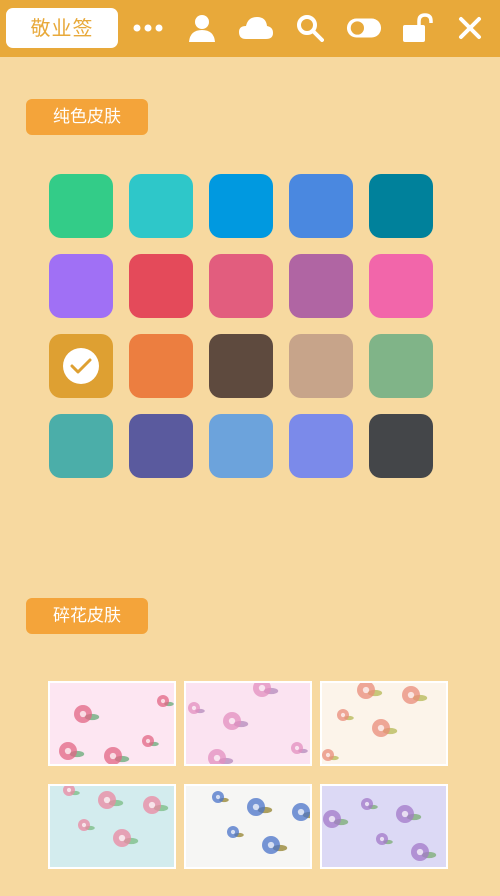 Image resolution: width=500 pixels, height=896 pixels. Describe the element at coordinates (418, 28) in the screenshot. I see `unlock-icon` at that location.